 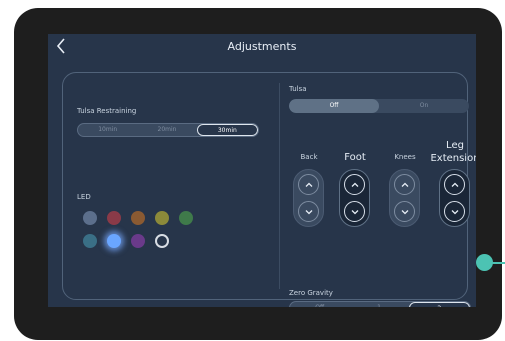 I want to click on control-label: Knees, so click(x=405, y=157).